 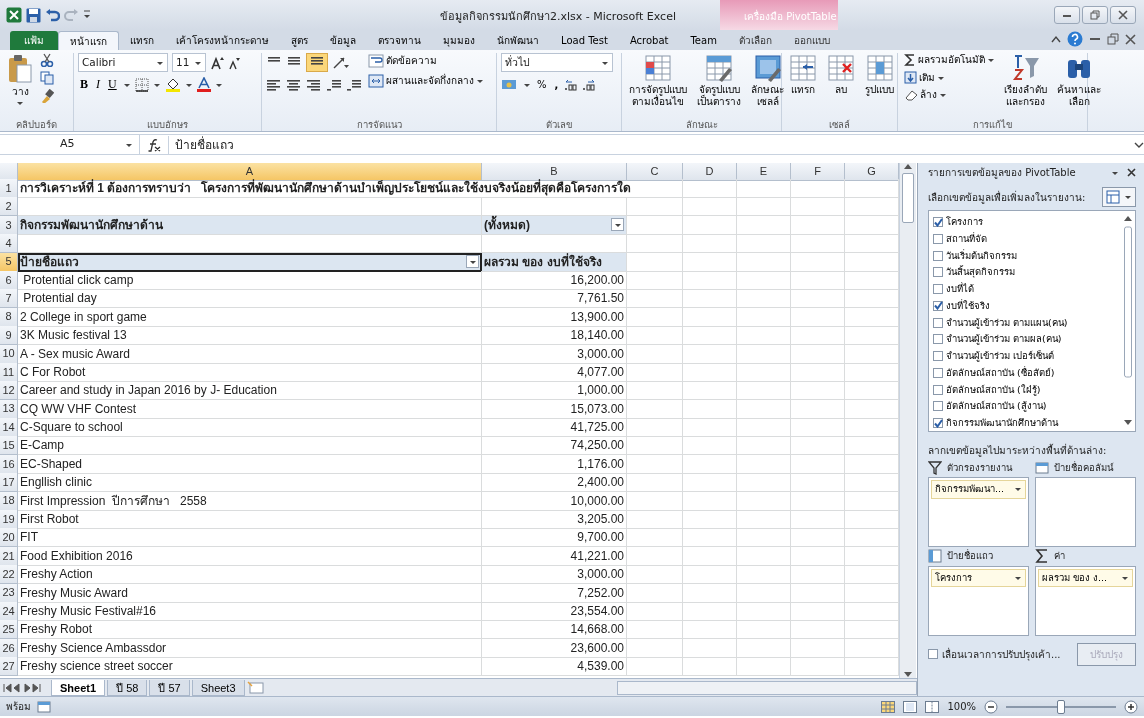 What do you see at coordinates (9, 391) in the screenshot?
I see `row-header: 12` at bounding box center [9, 391].